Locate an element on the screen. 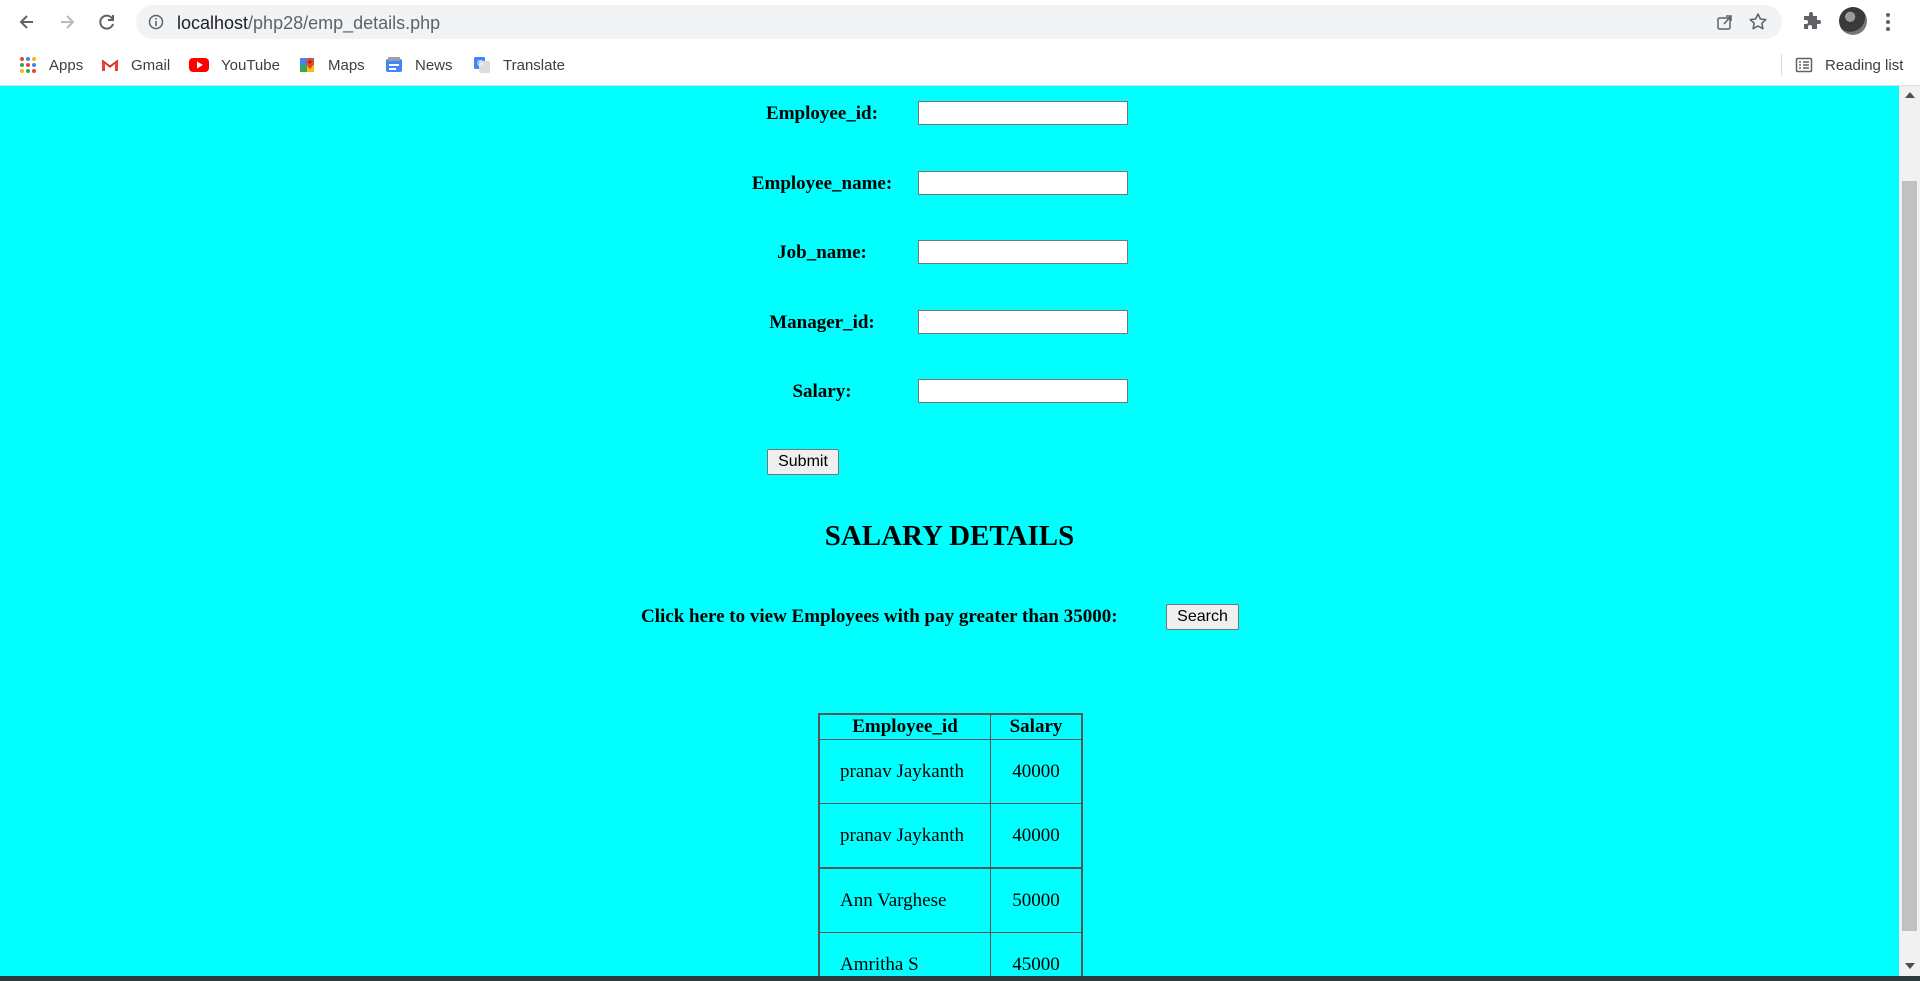 This screenshot has height=981, width=1920. reload-button is located at coordinates (107, 22).